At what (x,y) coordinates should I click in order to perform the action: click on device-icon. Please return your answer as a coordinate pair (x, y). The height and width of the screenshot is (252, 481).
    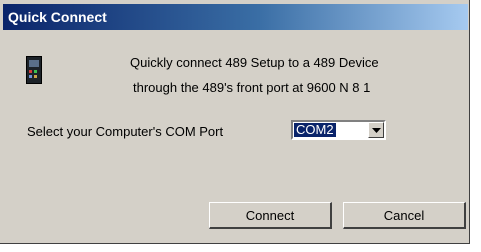
    Looking at the image, I should click on (34, 70).